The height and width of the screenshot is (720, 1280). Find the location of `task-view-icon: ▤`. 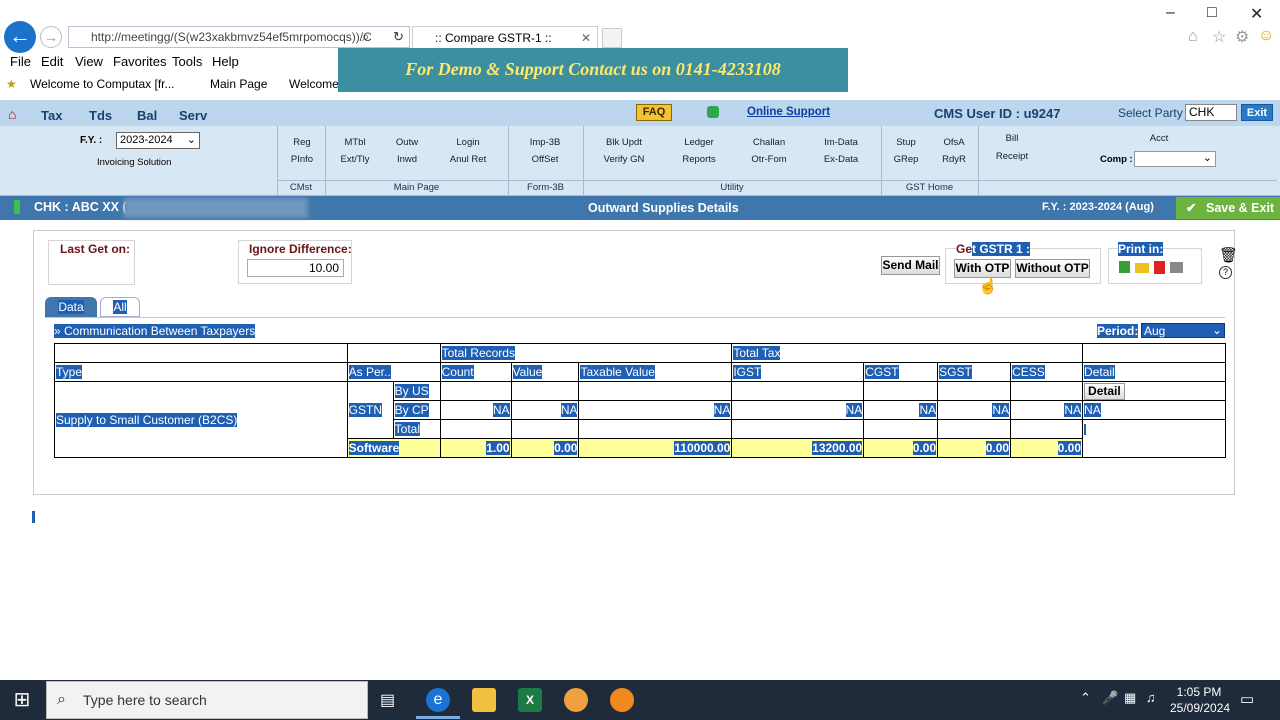

task-view-icon: ▤ is located at coordinates (387, 700).